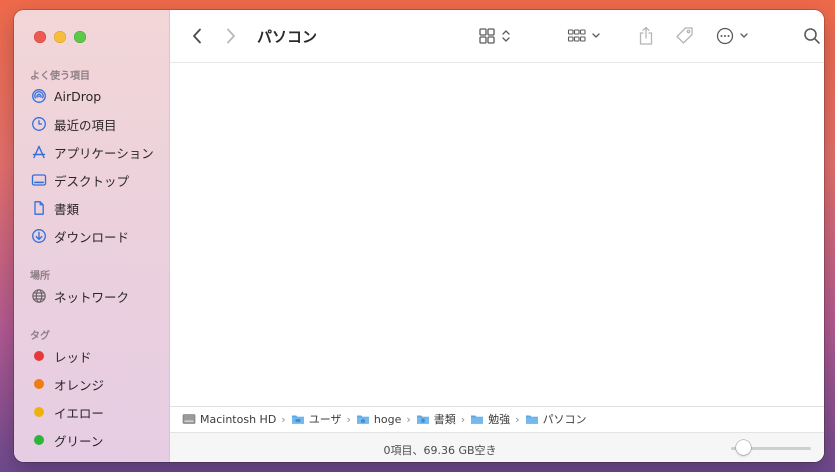 This screenshot has height=472, width=835. I want to click on sidebar-item-label: 最近の項目, so click(85, 125).